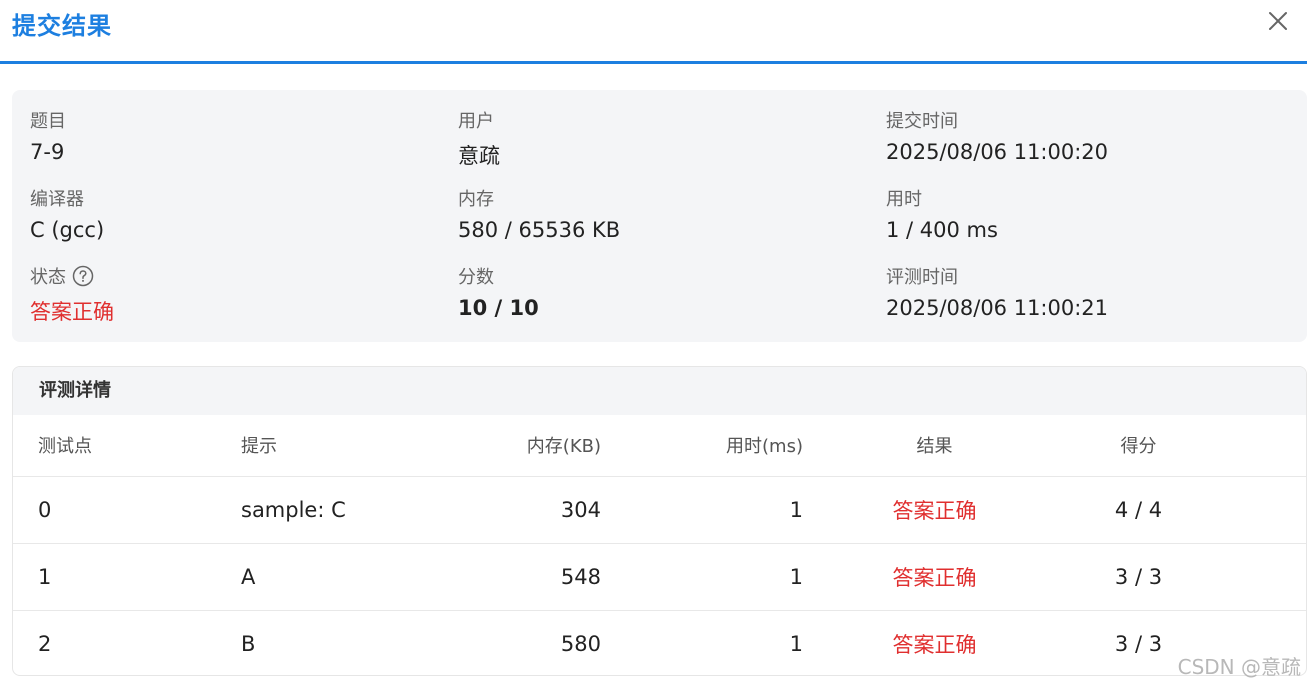 The height and width of the screenshot is (686, 1307). I want to click on cell-testcase: 1, so click(45, 576).